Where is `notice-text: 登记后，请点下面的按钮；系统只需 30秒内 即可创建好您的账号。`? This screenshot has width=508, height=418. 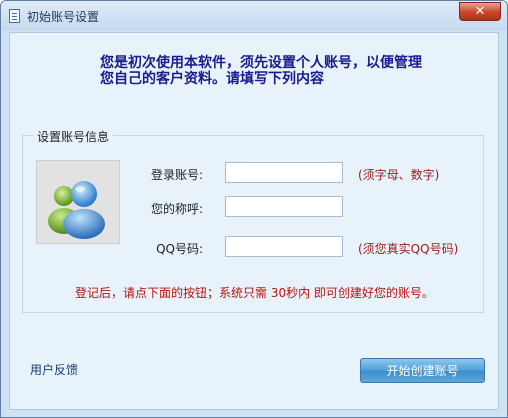 notice-text: 登记后，请点下面的按钮；系统只需 30秒内 即可创建好您的账号。 is located at coordinates (254, 293).